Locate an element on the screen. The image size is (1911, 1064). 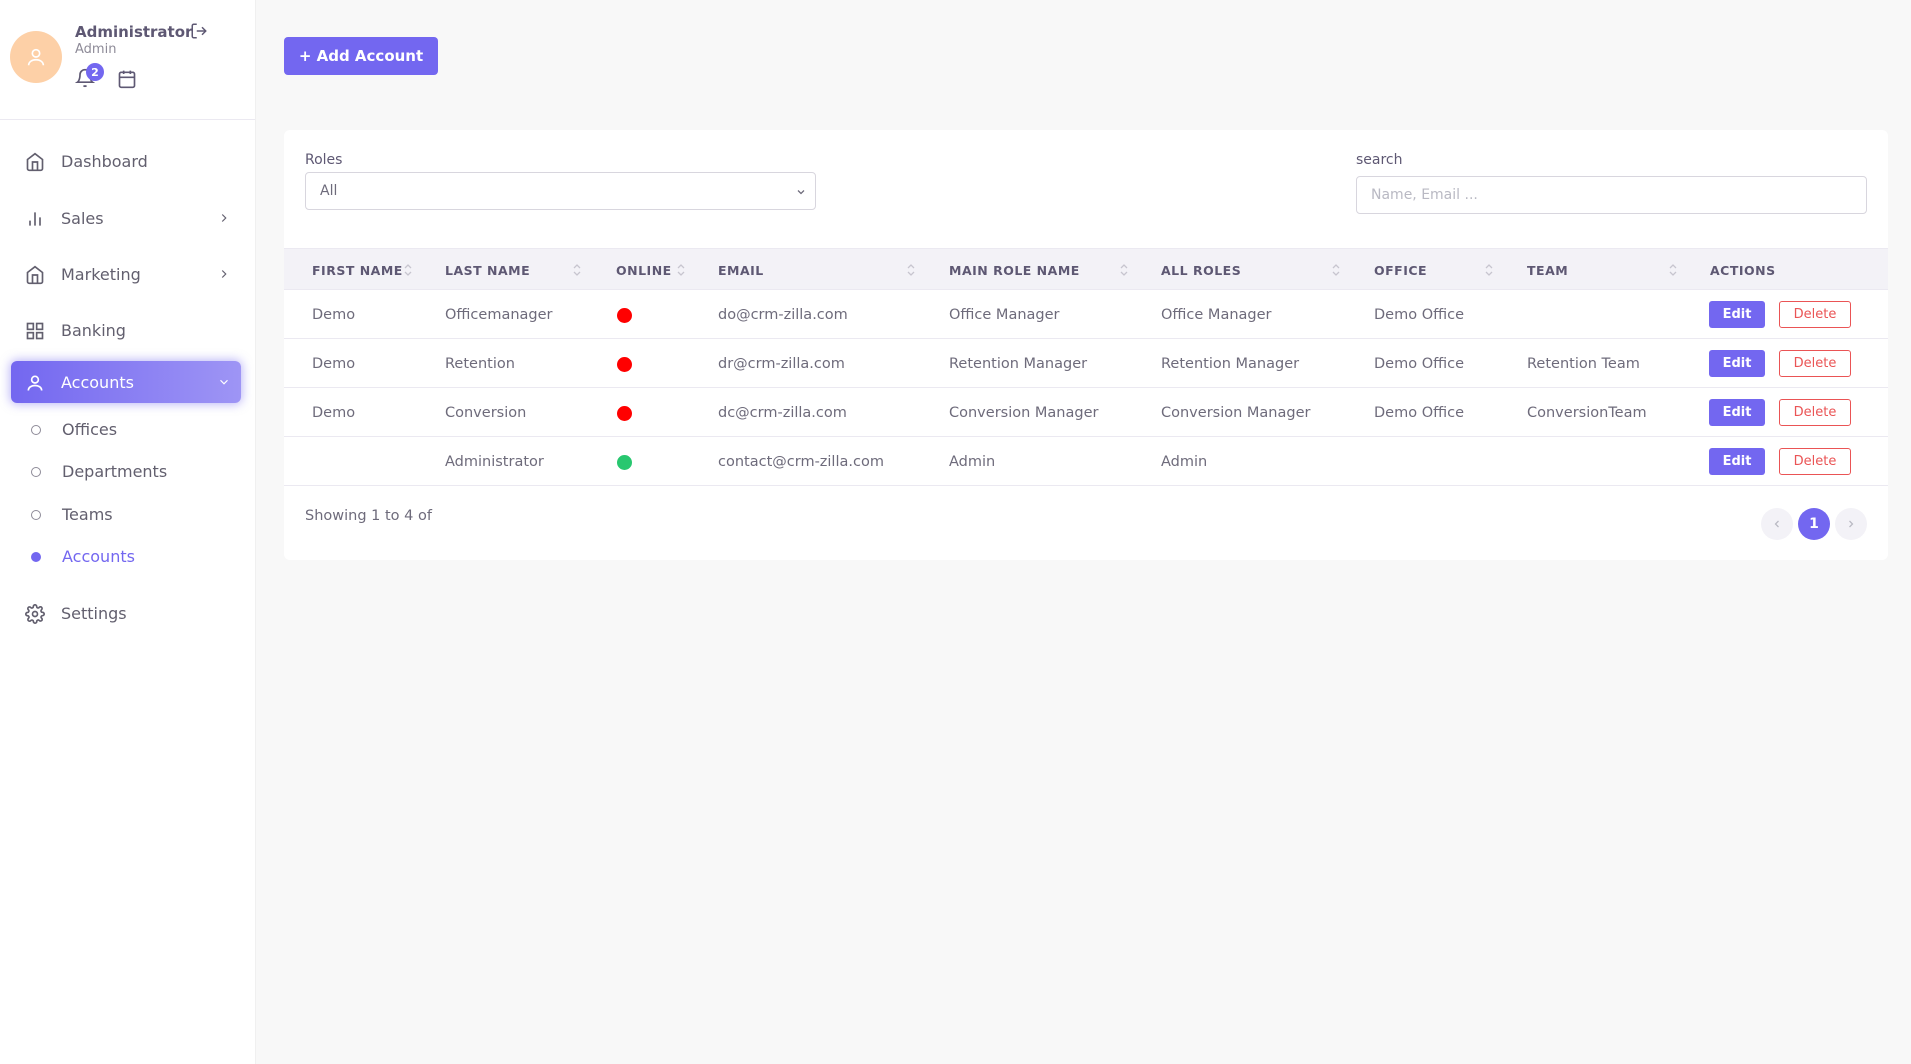
roles-select: All is located at coordinates (560, 191).